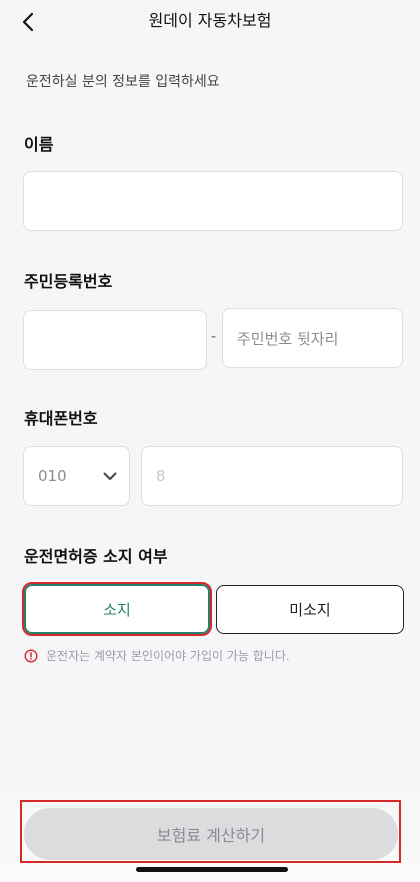 Image resolution: width=420 pixels, height=882 pixels. Describe the element at coordinates (213, 201) in the screenshot. I see `name-input` at that location.